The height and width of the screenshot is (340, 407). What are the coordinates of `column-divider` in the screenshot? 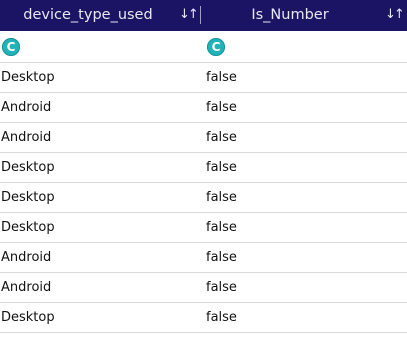 It's located at (200, 15).